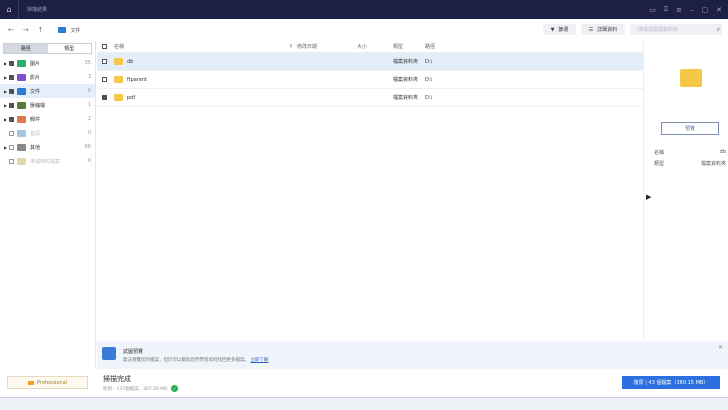 This screenshot has width=728, height=410. I want to click on file-name: pdf, so click(131, 97).